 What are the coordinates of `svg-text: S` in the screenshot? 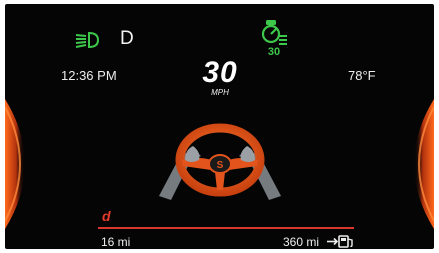 It's located at (220, 165).